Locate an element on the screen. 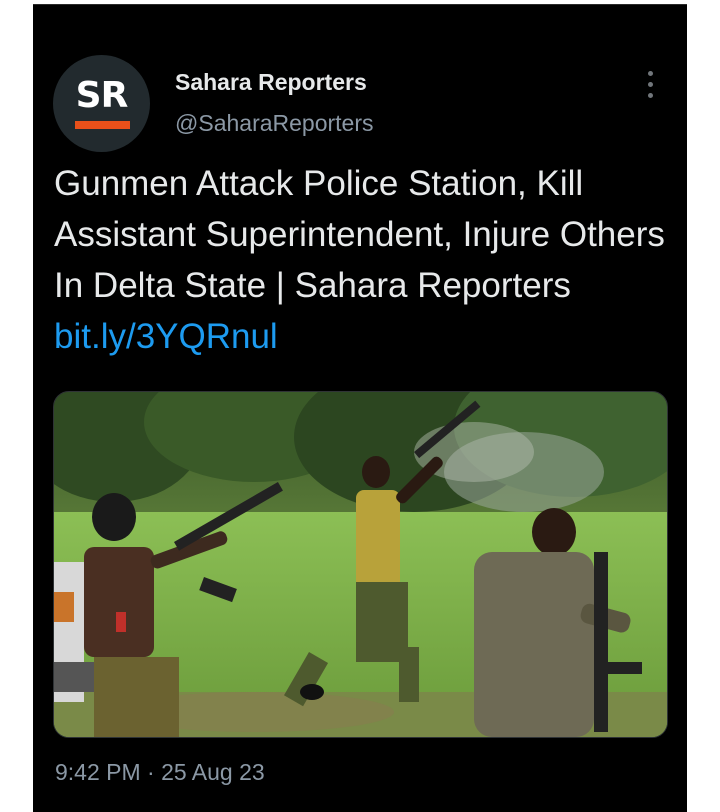  avatar: SR is located at coordinates (101, 103).